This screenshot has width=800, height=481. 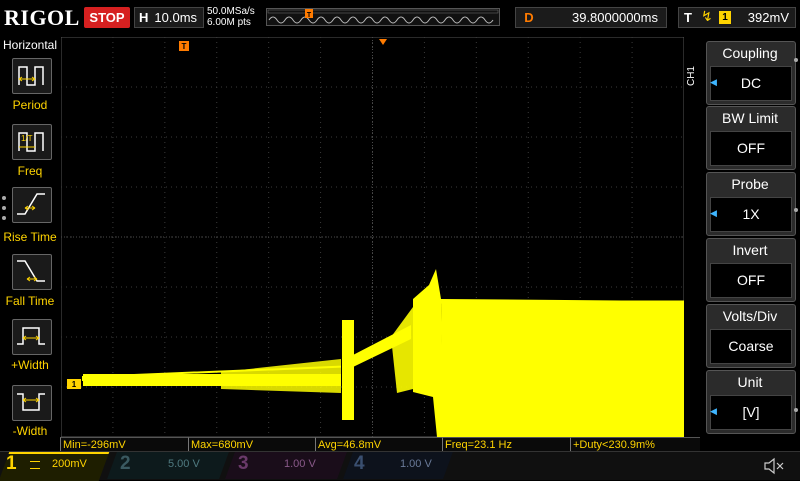 I want to click on coupling-menu-item: Coupling DC ◀, so click(x=751, y=73).